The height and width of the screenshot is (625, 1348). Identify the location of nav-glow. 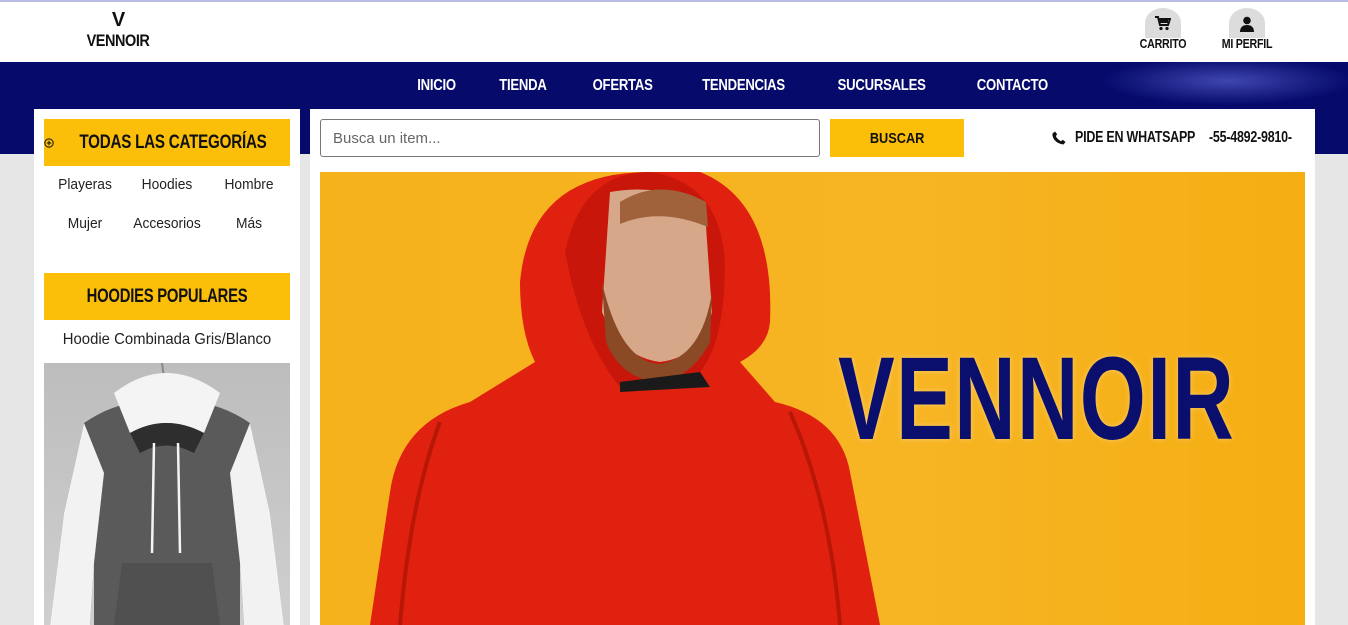
(1214, 85).